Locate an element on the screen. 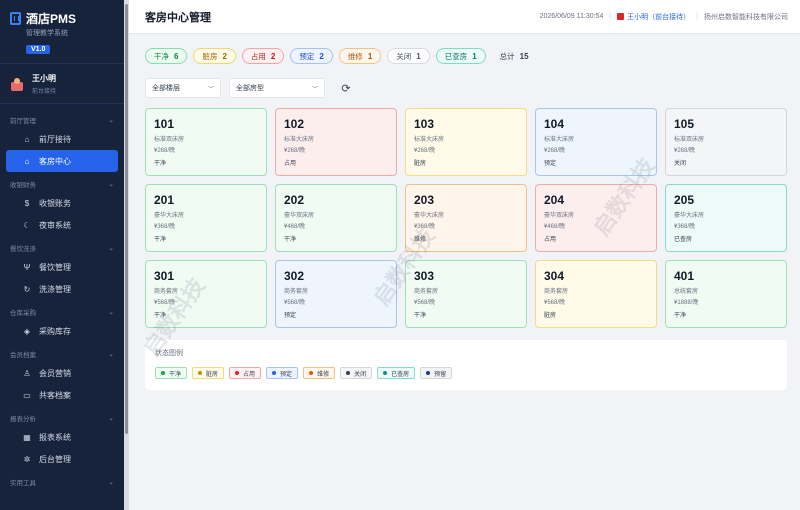 This screenshot has height=510, width=800. nav-group: 报表分析 ⌄ is located at coordinates (62, 416).